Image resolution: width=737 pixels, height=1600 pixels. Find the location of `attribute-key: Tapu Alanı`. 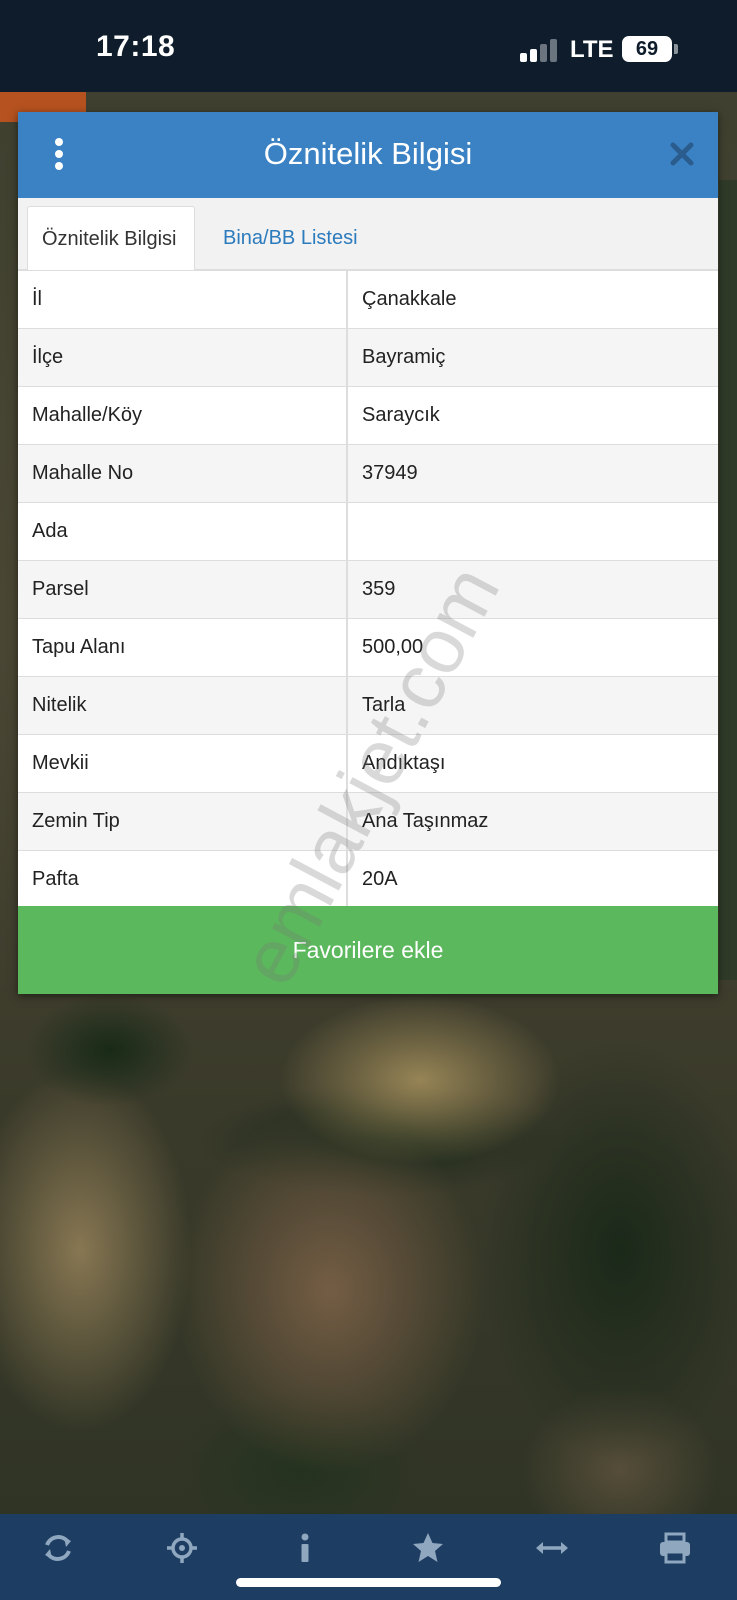

attribute-key: Tapu Alanı is located at coordinates (183, 647).